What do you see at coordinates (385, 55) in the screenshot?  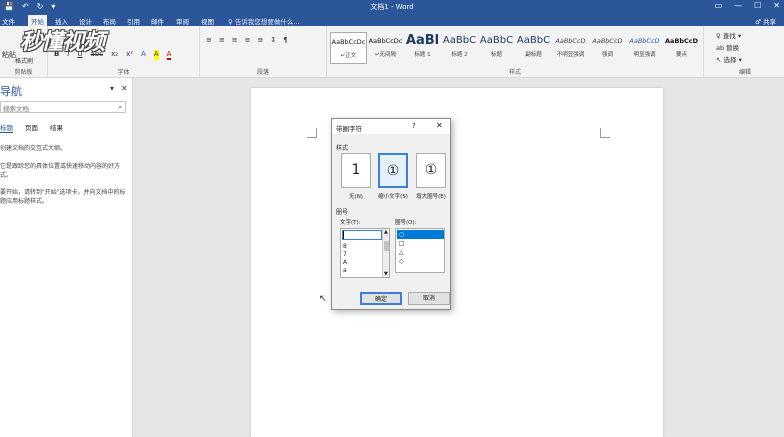 I see `style-name: ↵无间隔` at bounding box center [385, 55].